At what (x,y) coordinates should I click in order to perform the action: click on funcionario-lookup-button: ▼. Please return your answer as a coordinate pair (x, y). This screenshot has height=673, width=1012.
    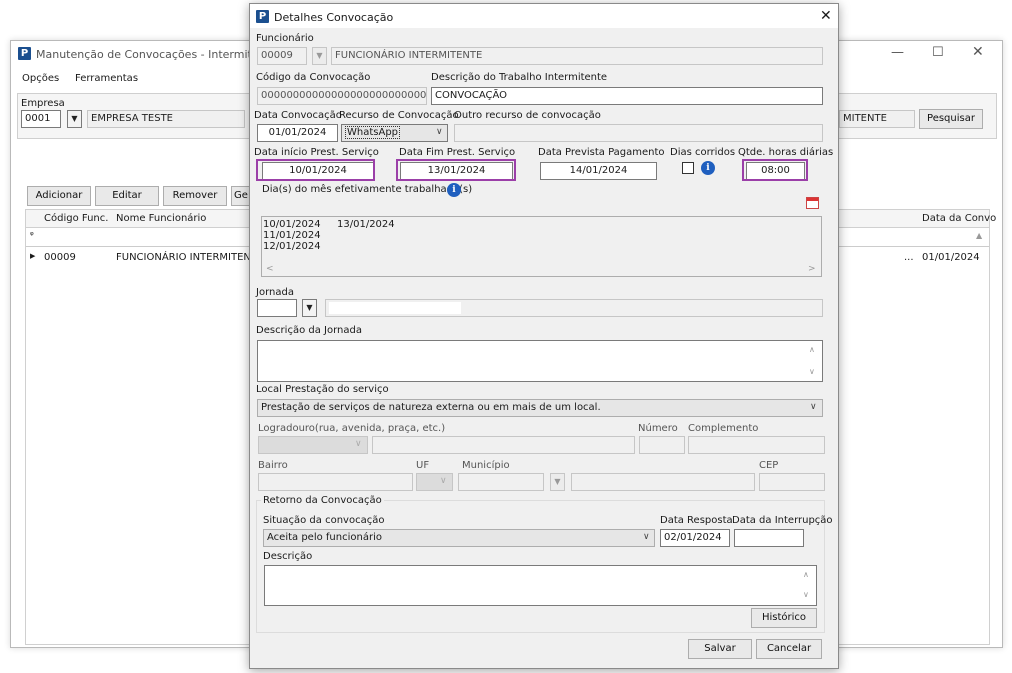
    Looking at the image, I should click on (319, 56).